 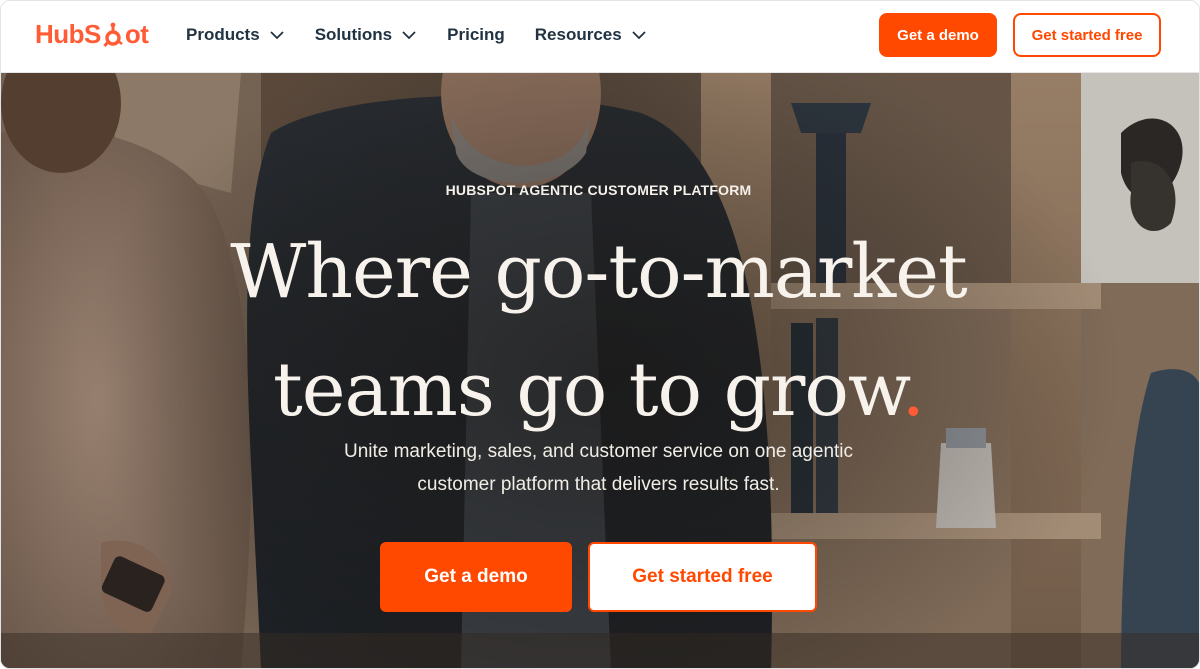 What do you see at coordinates (68, 34) in the screenshot?
I see `logo-text-start: HubS` at bounding box center [68, 34].